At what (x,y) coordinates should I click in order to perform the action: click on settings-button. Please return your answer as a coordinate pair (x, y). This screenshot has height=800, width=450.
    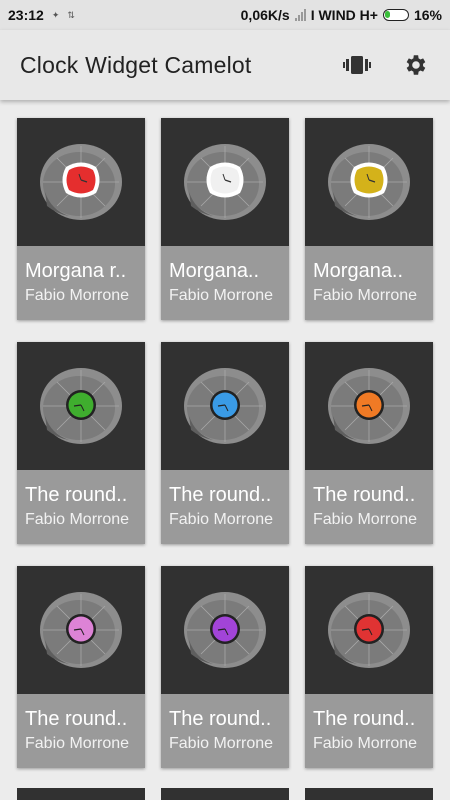
    Looking at the image, I should click on (415, 65).